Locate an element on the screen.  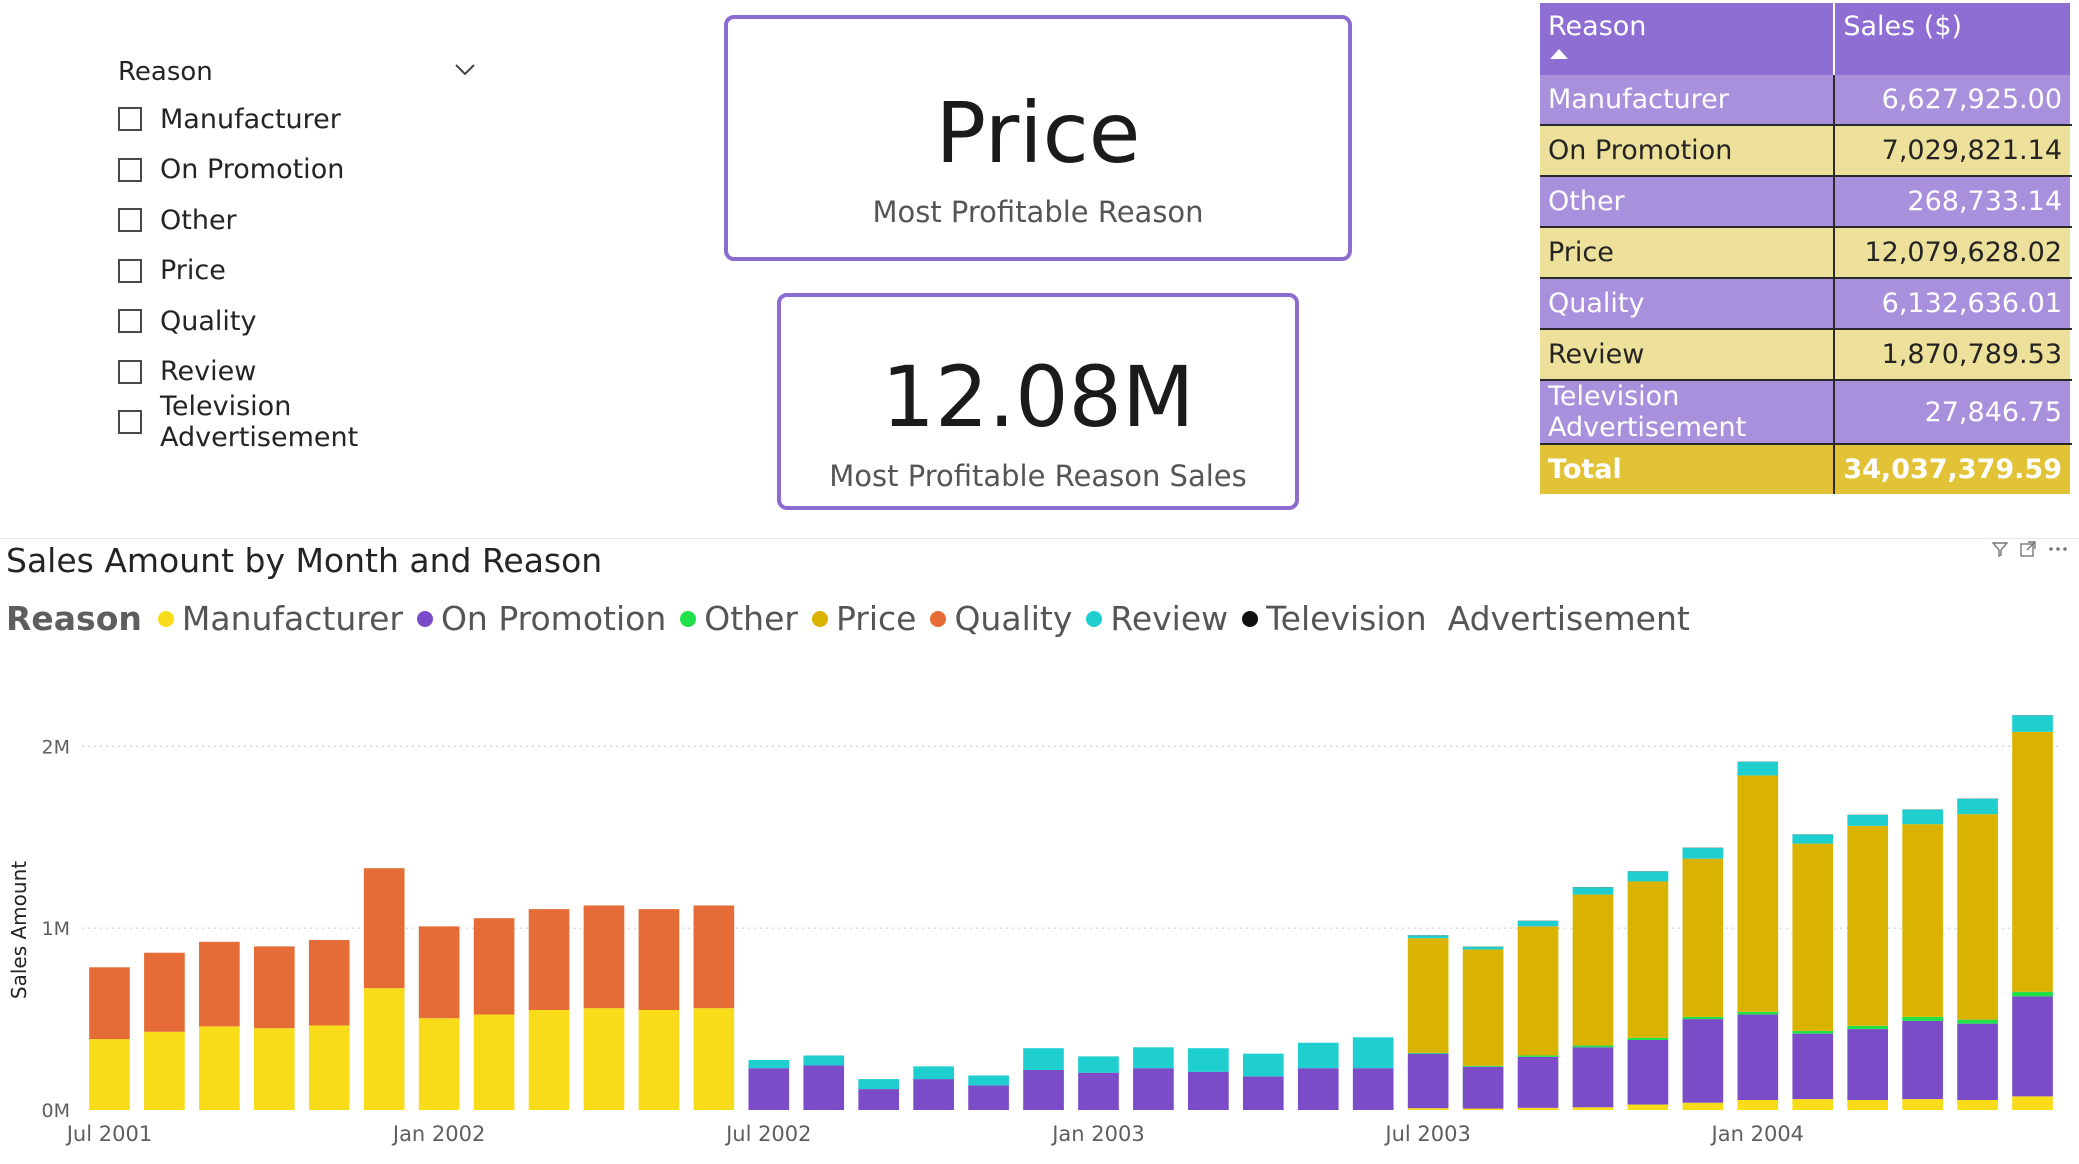
slicer-item-television-advertisement: Television Advertisement is located at coordinates (303, 422).